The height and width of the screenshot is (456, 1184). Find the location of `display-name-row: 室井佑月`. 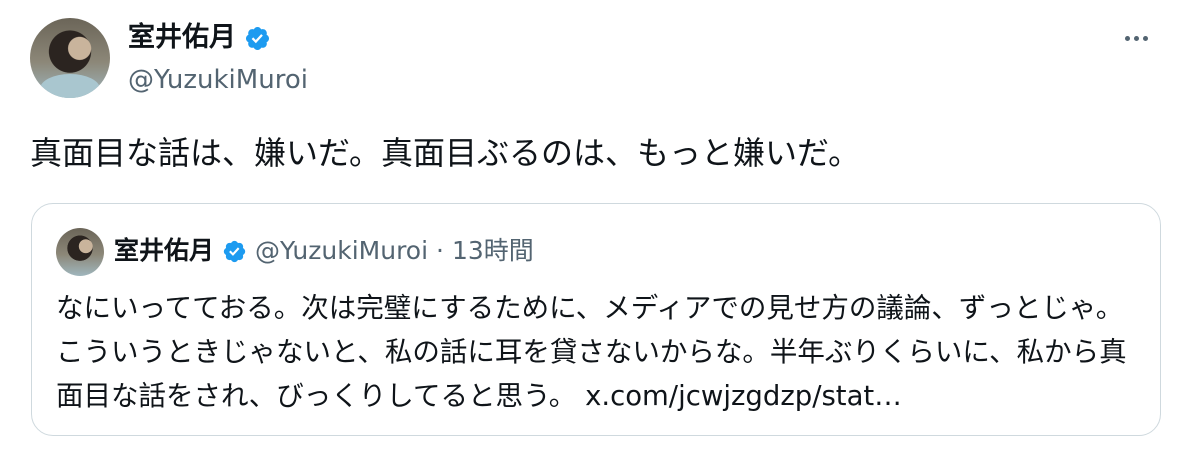

display-name-row: 室井佑月 is located at coordinates (199, 38).